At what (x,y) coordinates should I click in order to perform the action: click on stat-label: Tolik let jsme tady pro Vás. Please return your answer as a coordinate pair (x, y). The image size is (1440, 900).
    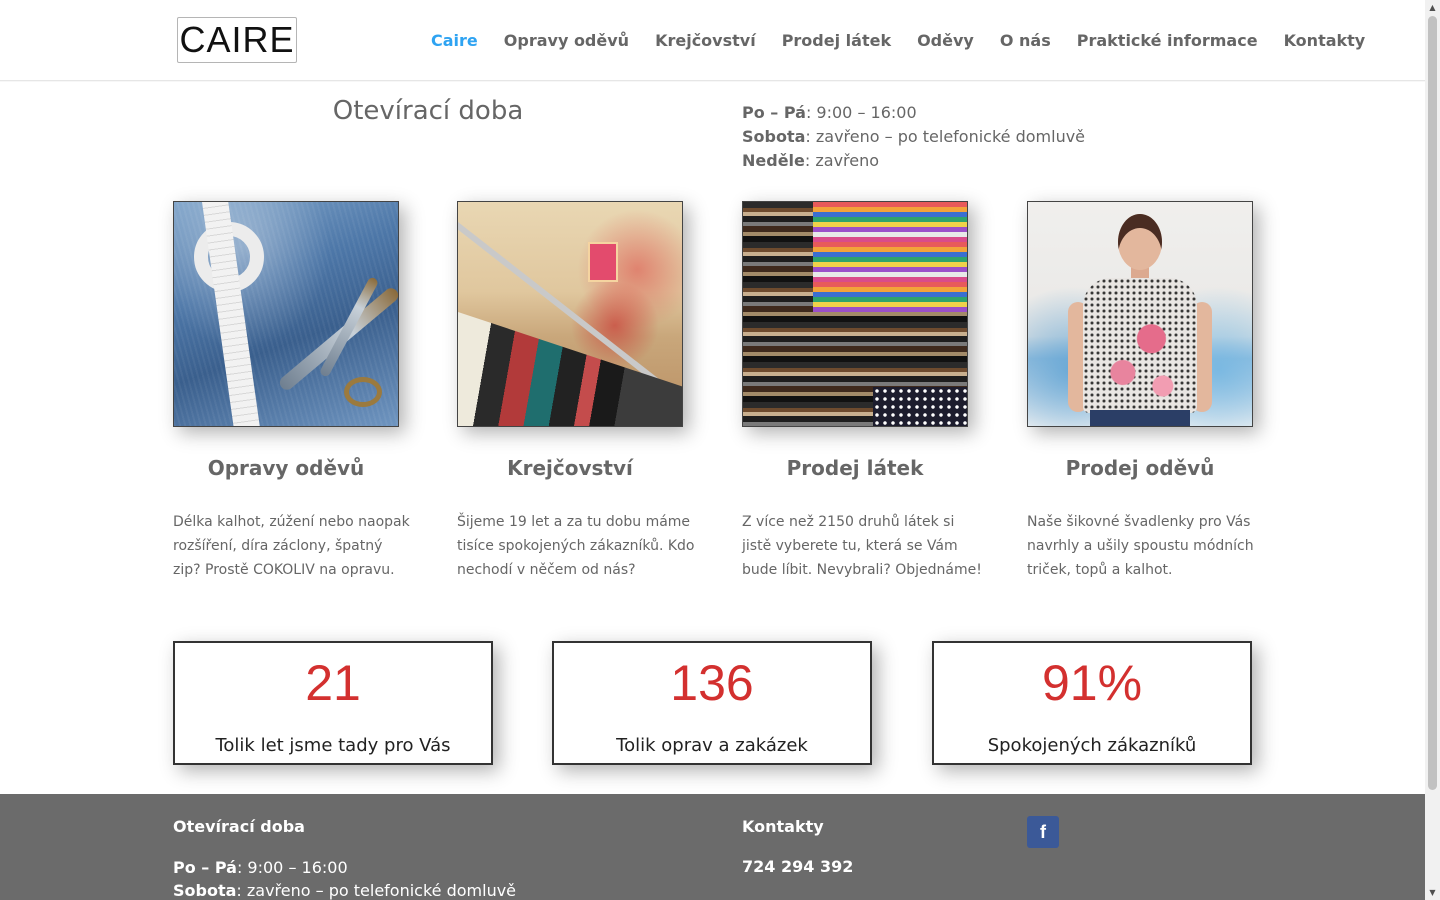
    Looking at the image, I should click on (333, 745).